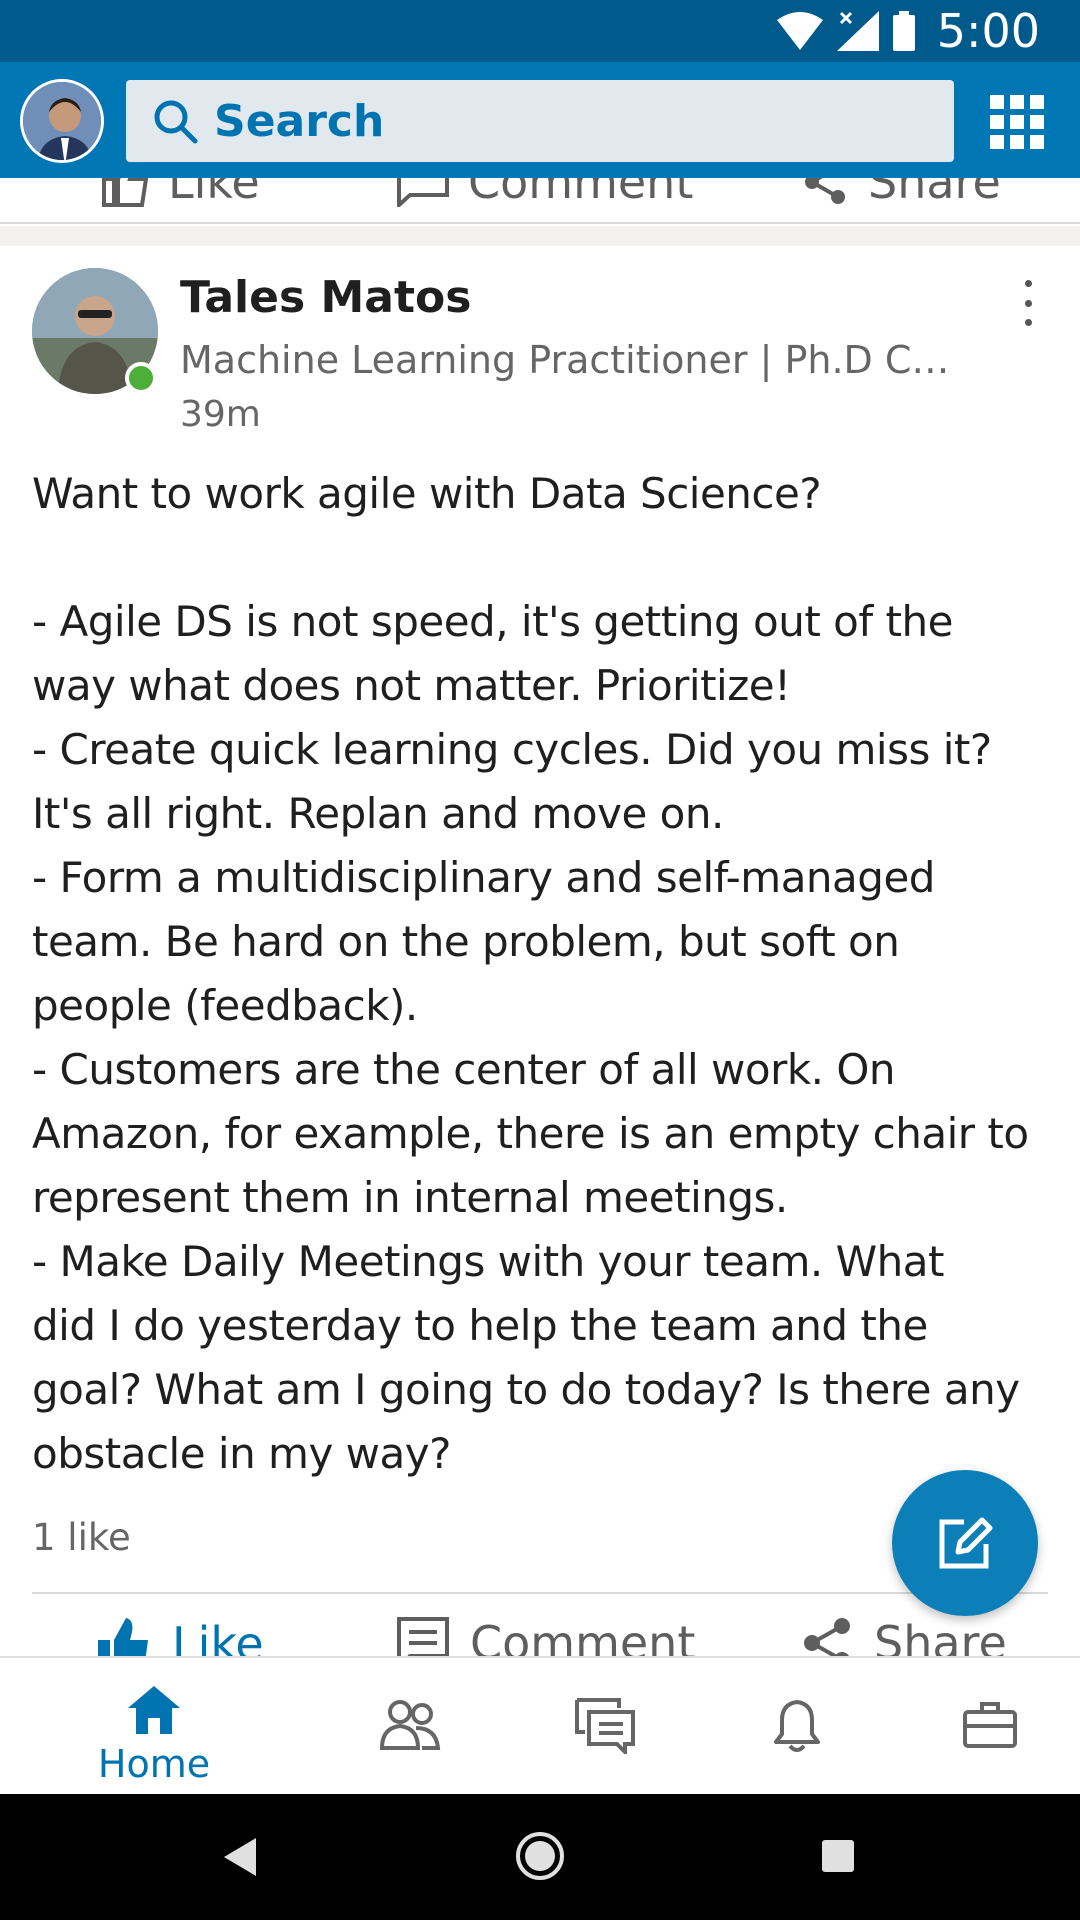 The height and width of the screenshot is (1920, 1080). Describe the element at coordinates (81, 1537) in the screenshot. I see `likes-count: 1 like` at that location.